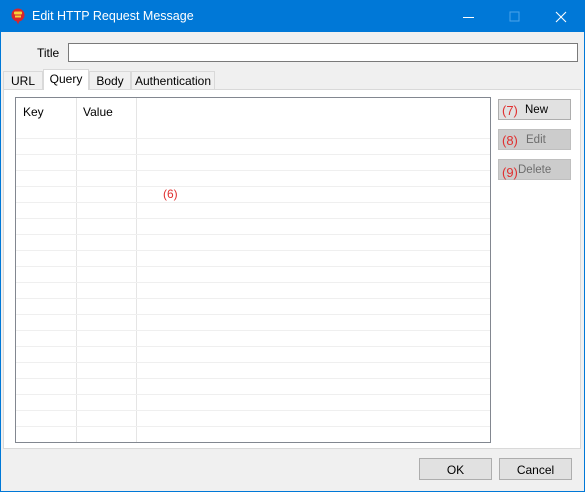 This screenshot has height=492, width=585. Describe the element at coordinates (323, 52) in the screenshot. I see `title-input` at that location.